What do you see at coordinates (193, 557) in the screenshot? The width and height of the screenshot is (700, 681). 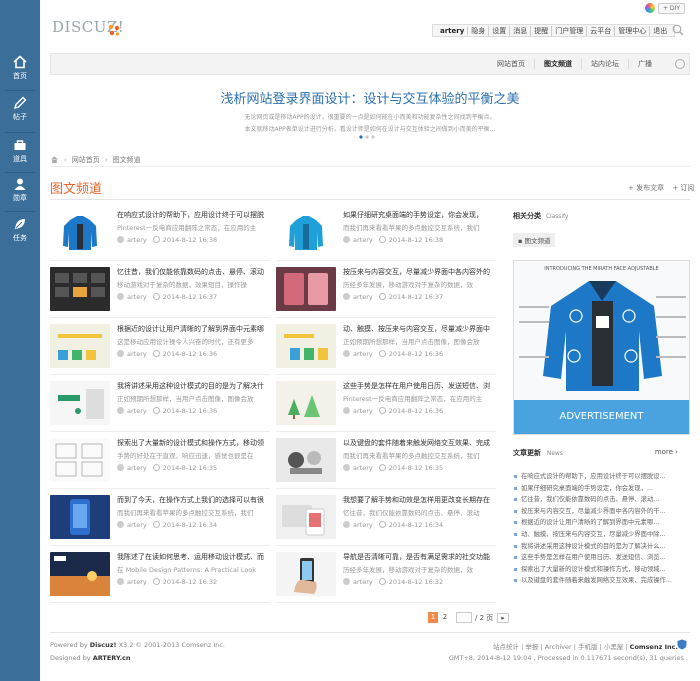 I see `article-title: 我陈述了在读如何思考、运用移动设计模式、而` at bounding box center [193, 557].